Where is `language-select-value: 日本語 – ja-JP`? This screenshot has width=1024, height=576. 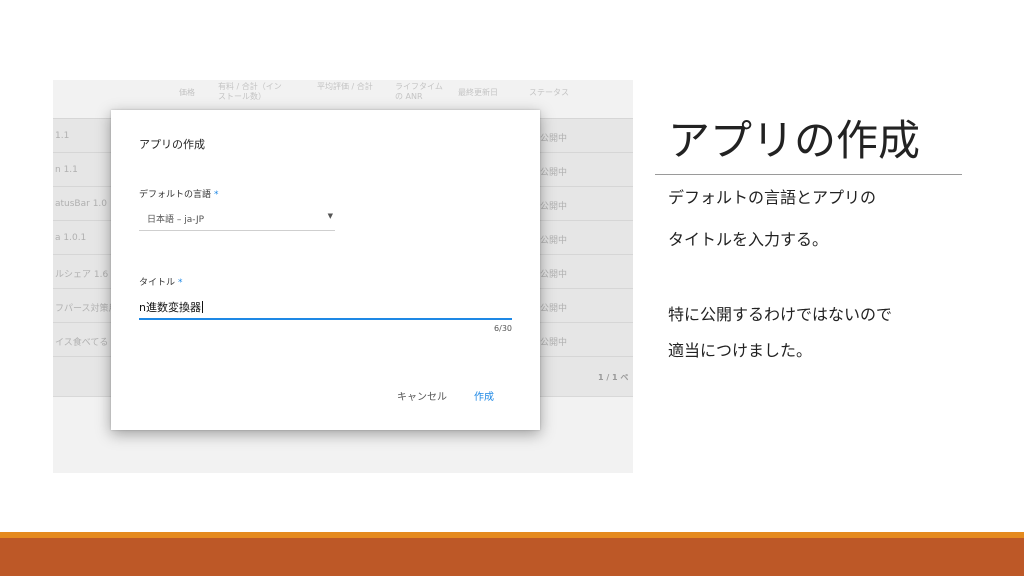
language-select-value: 日本語 – ja-JP is located at coordinates (176, 220).